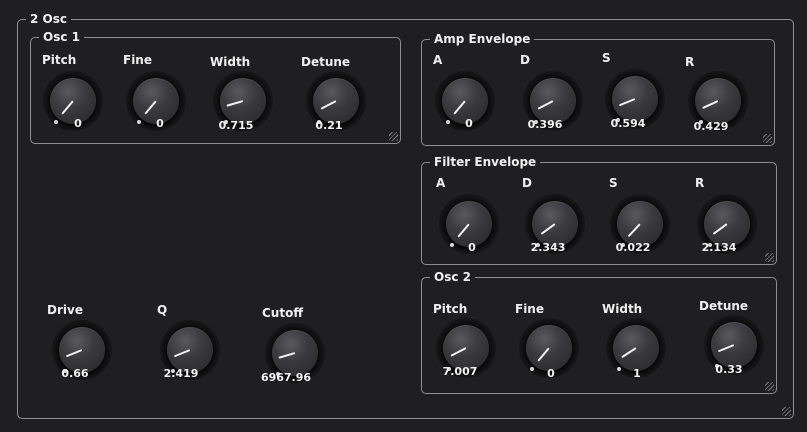  I want to click on main-panel-title: 2 Osc, so click(48, 19).